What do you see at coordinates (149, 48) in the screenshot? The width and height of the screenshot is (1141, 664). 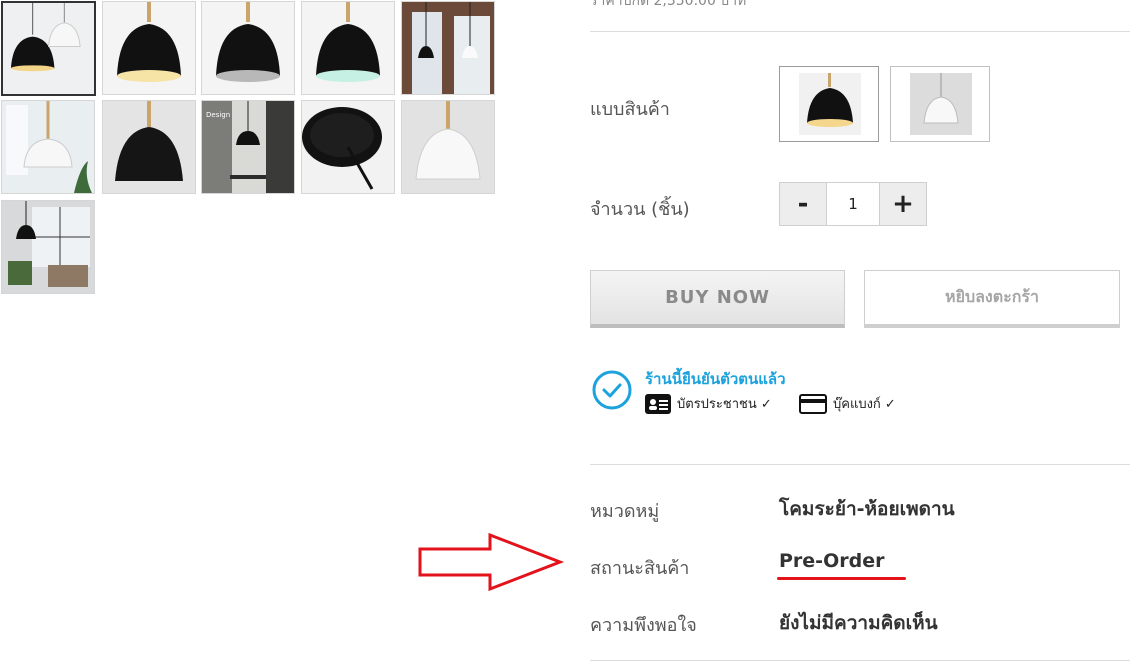 I see `thumb-black-warm-inside` at bounding box center [149, 48].